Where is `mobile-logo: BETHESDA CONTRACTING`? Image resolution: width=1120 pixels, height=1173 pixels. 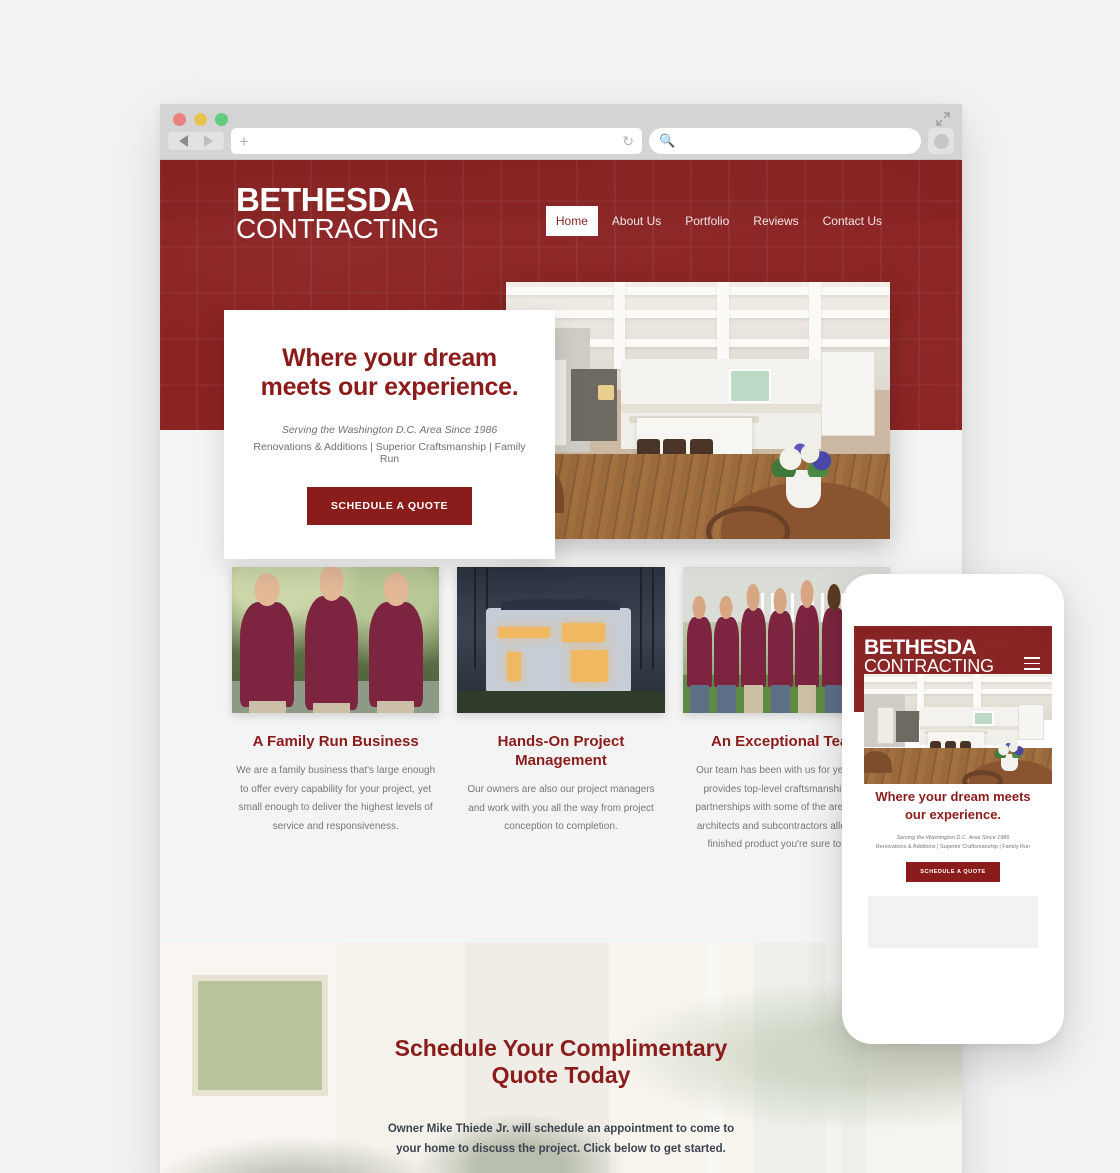 mobile-logo: BETHESDA CONTRACTING is located at coordinates (929, 656).